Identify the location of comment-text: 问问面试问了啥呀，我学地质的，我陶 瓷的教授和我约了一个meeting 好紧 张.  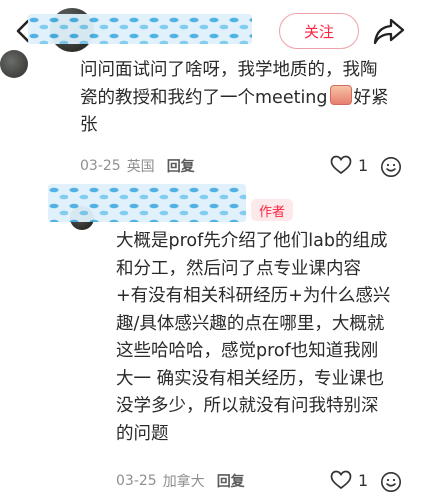
(250, 98).